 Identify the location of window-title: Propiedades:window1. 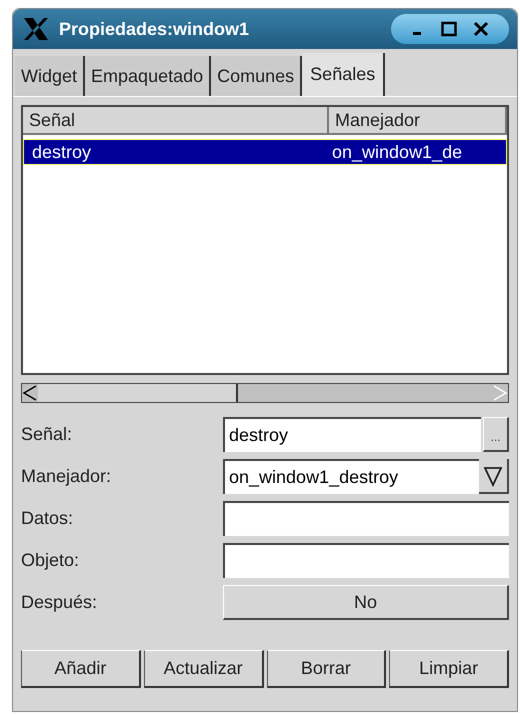
(154, 29).